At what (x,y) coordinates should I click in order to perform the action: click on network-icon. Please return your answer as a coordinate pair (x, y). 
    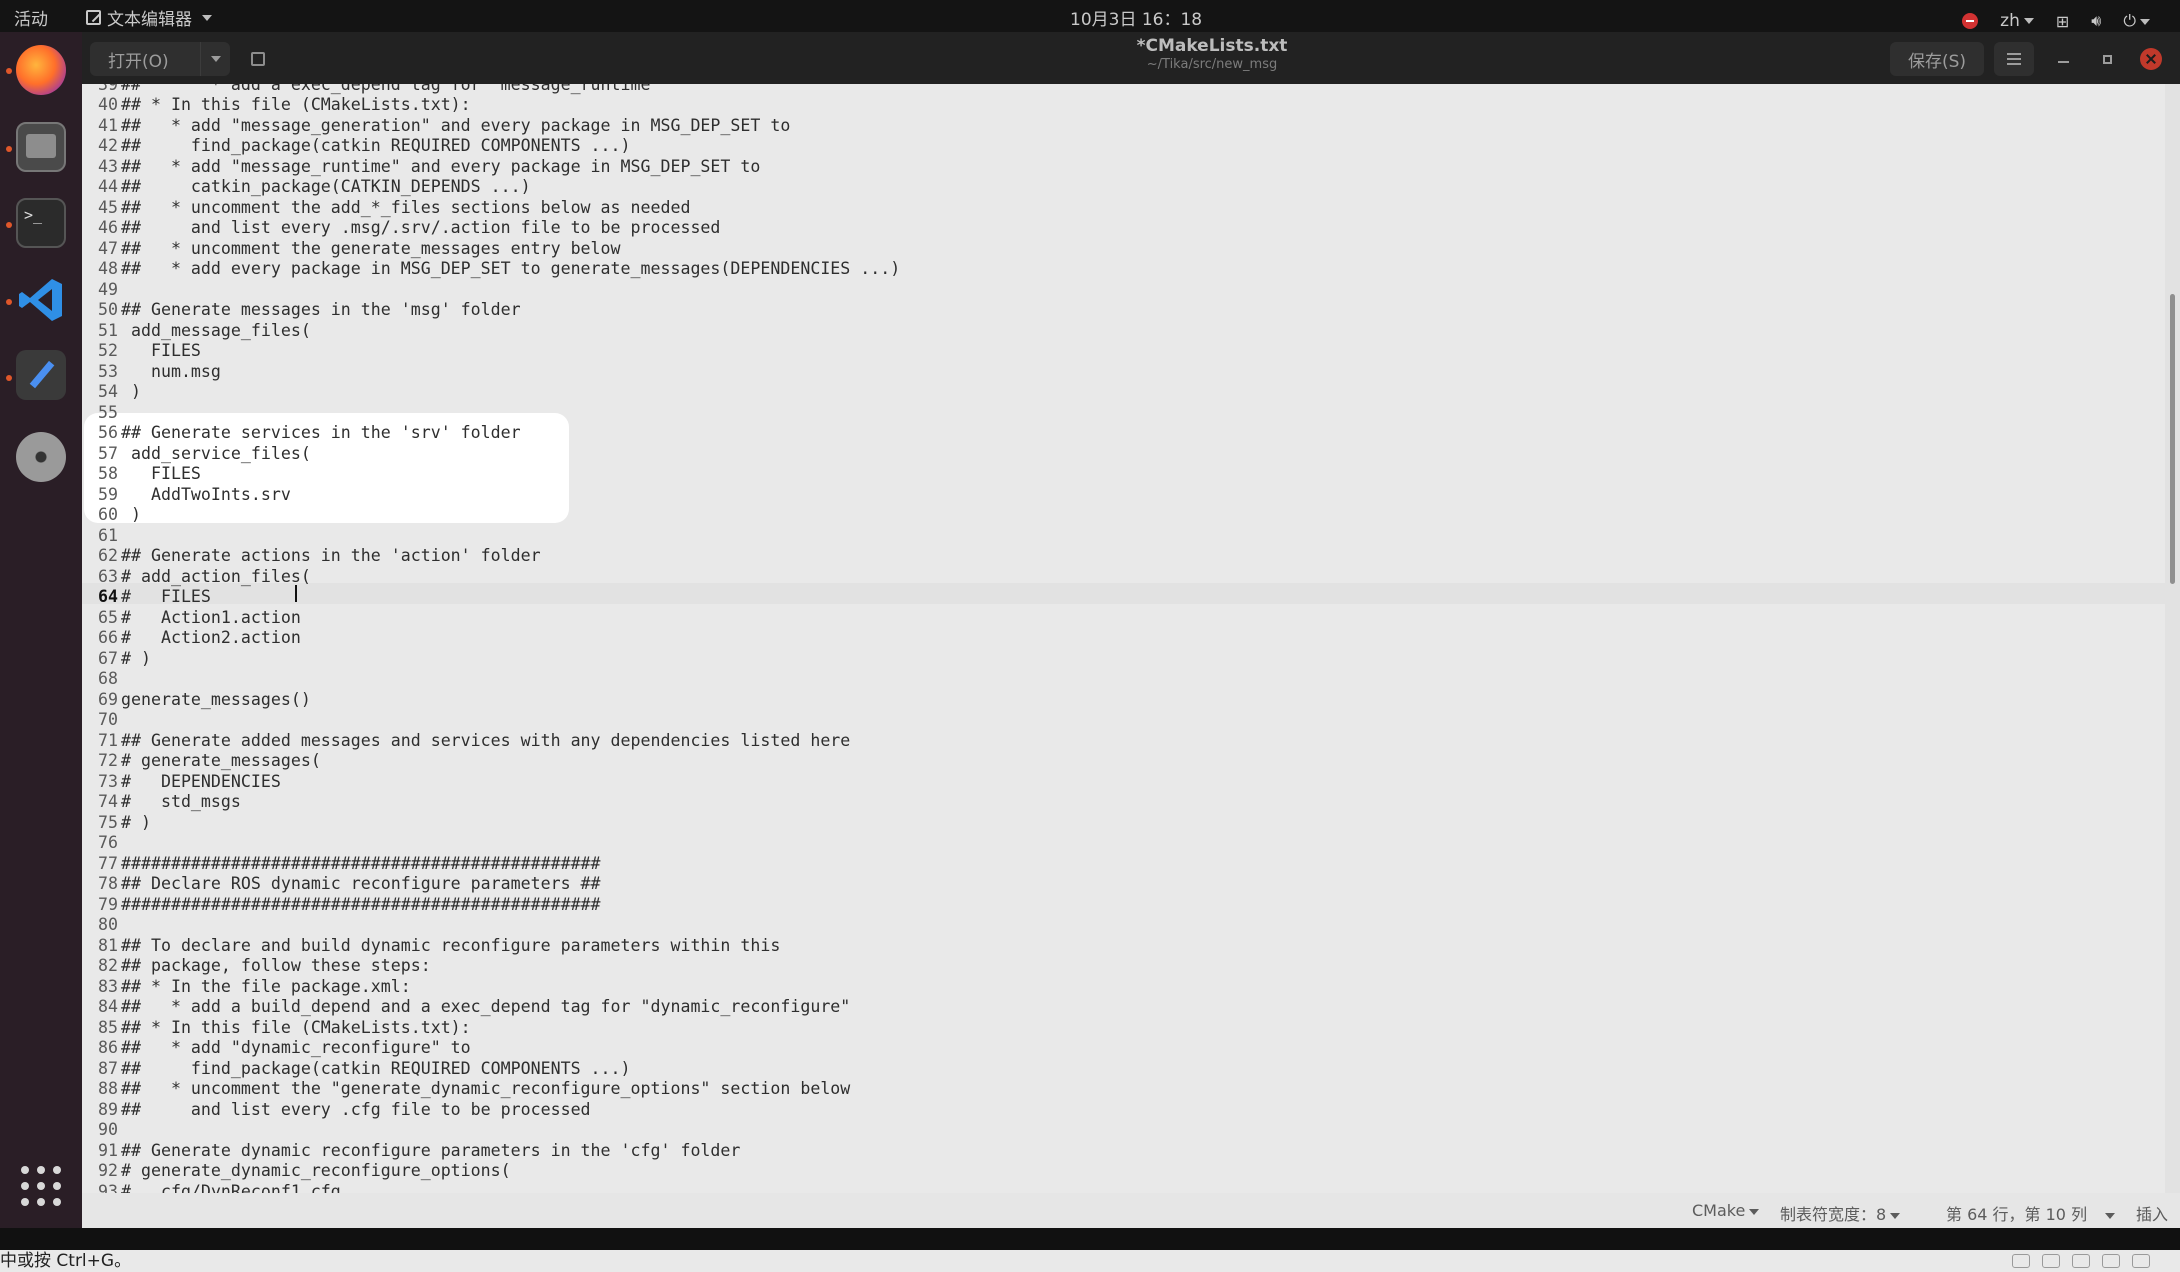
    Looking at the image, I should click on (2081, 1261).